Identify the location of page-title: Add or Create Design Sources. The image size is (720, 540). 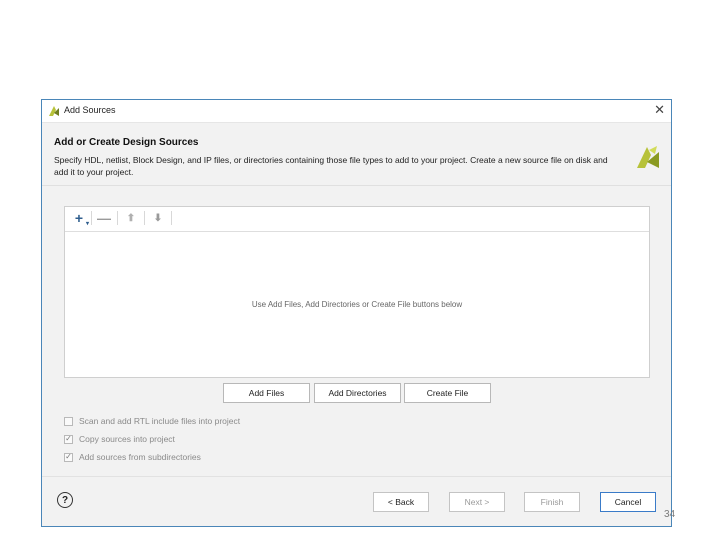
(126, 142).